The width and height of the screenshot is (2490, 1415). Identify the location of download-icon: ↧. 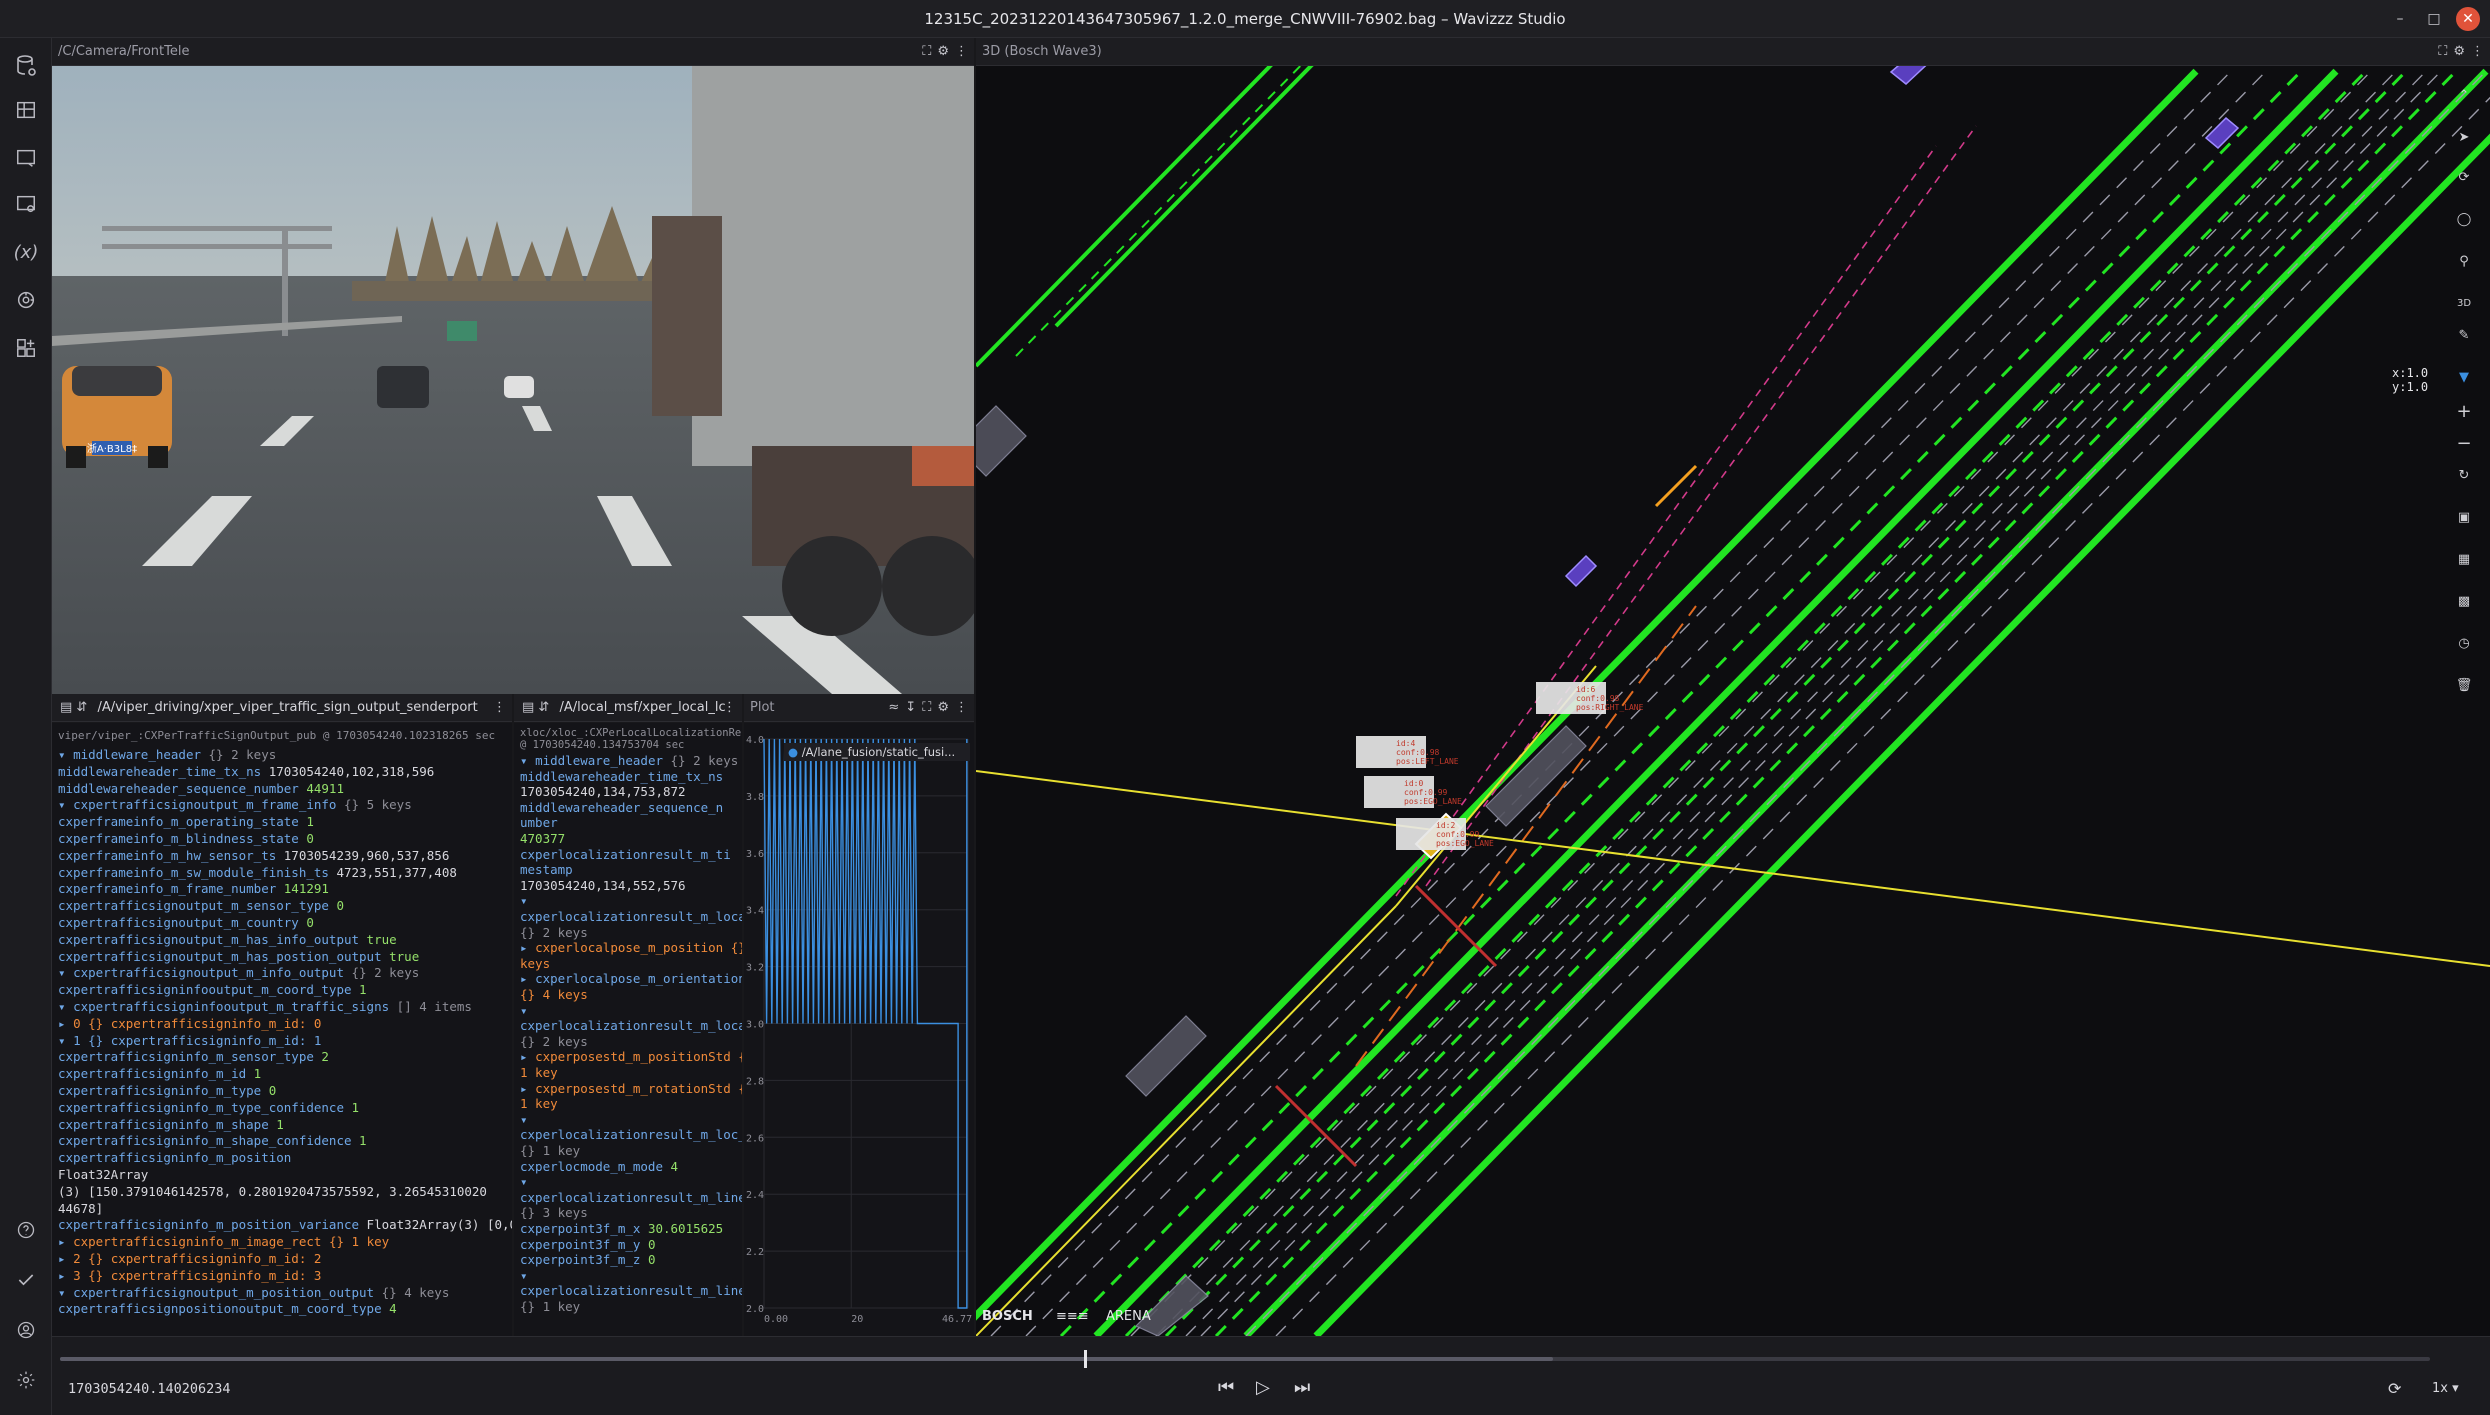
(910, 708).